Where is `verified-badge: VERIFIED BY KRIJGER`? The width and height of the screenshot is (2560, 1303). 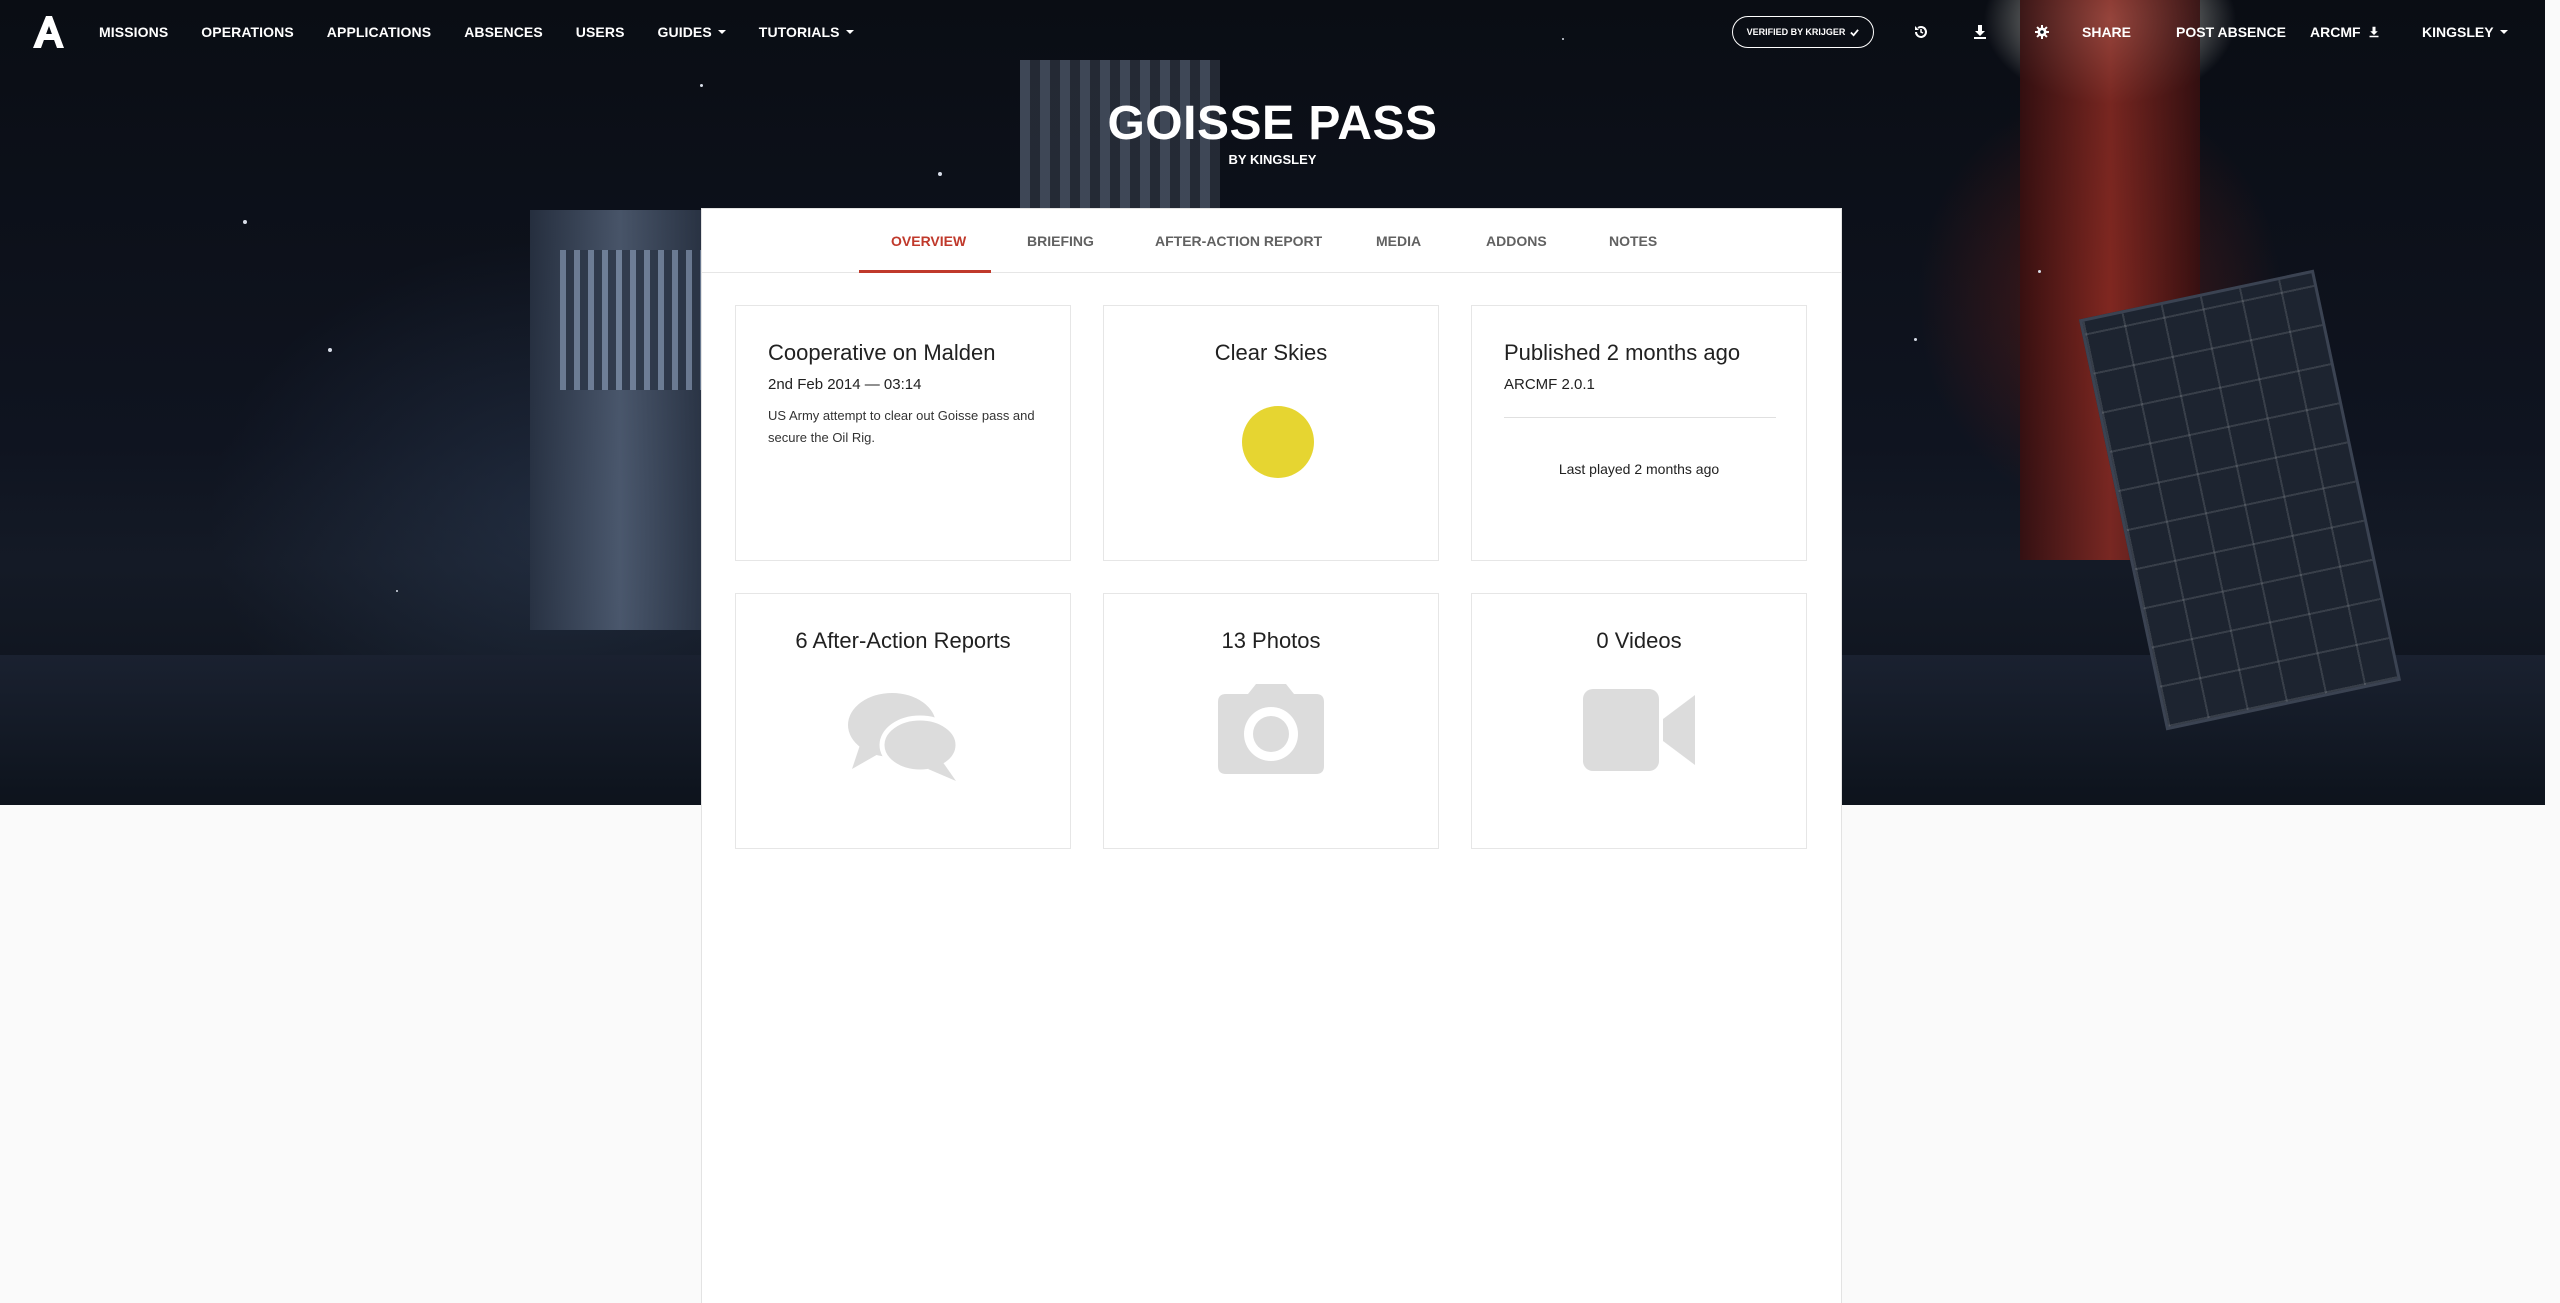 verified-badge: VERIFIED BY KRIJGER is located at coordinates (1803, 32).